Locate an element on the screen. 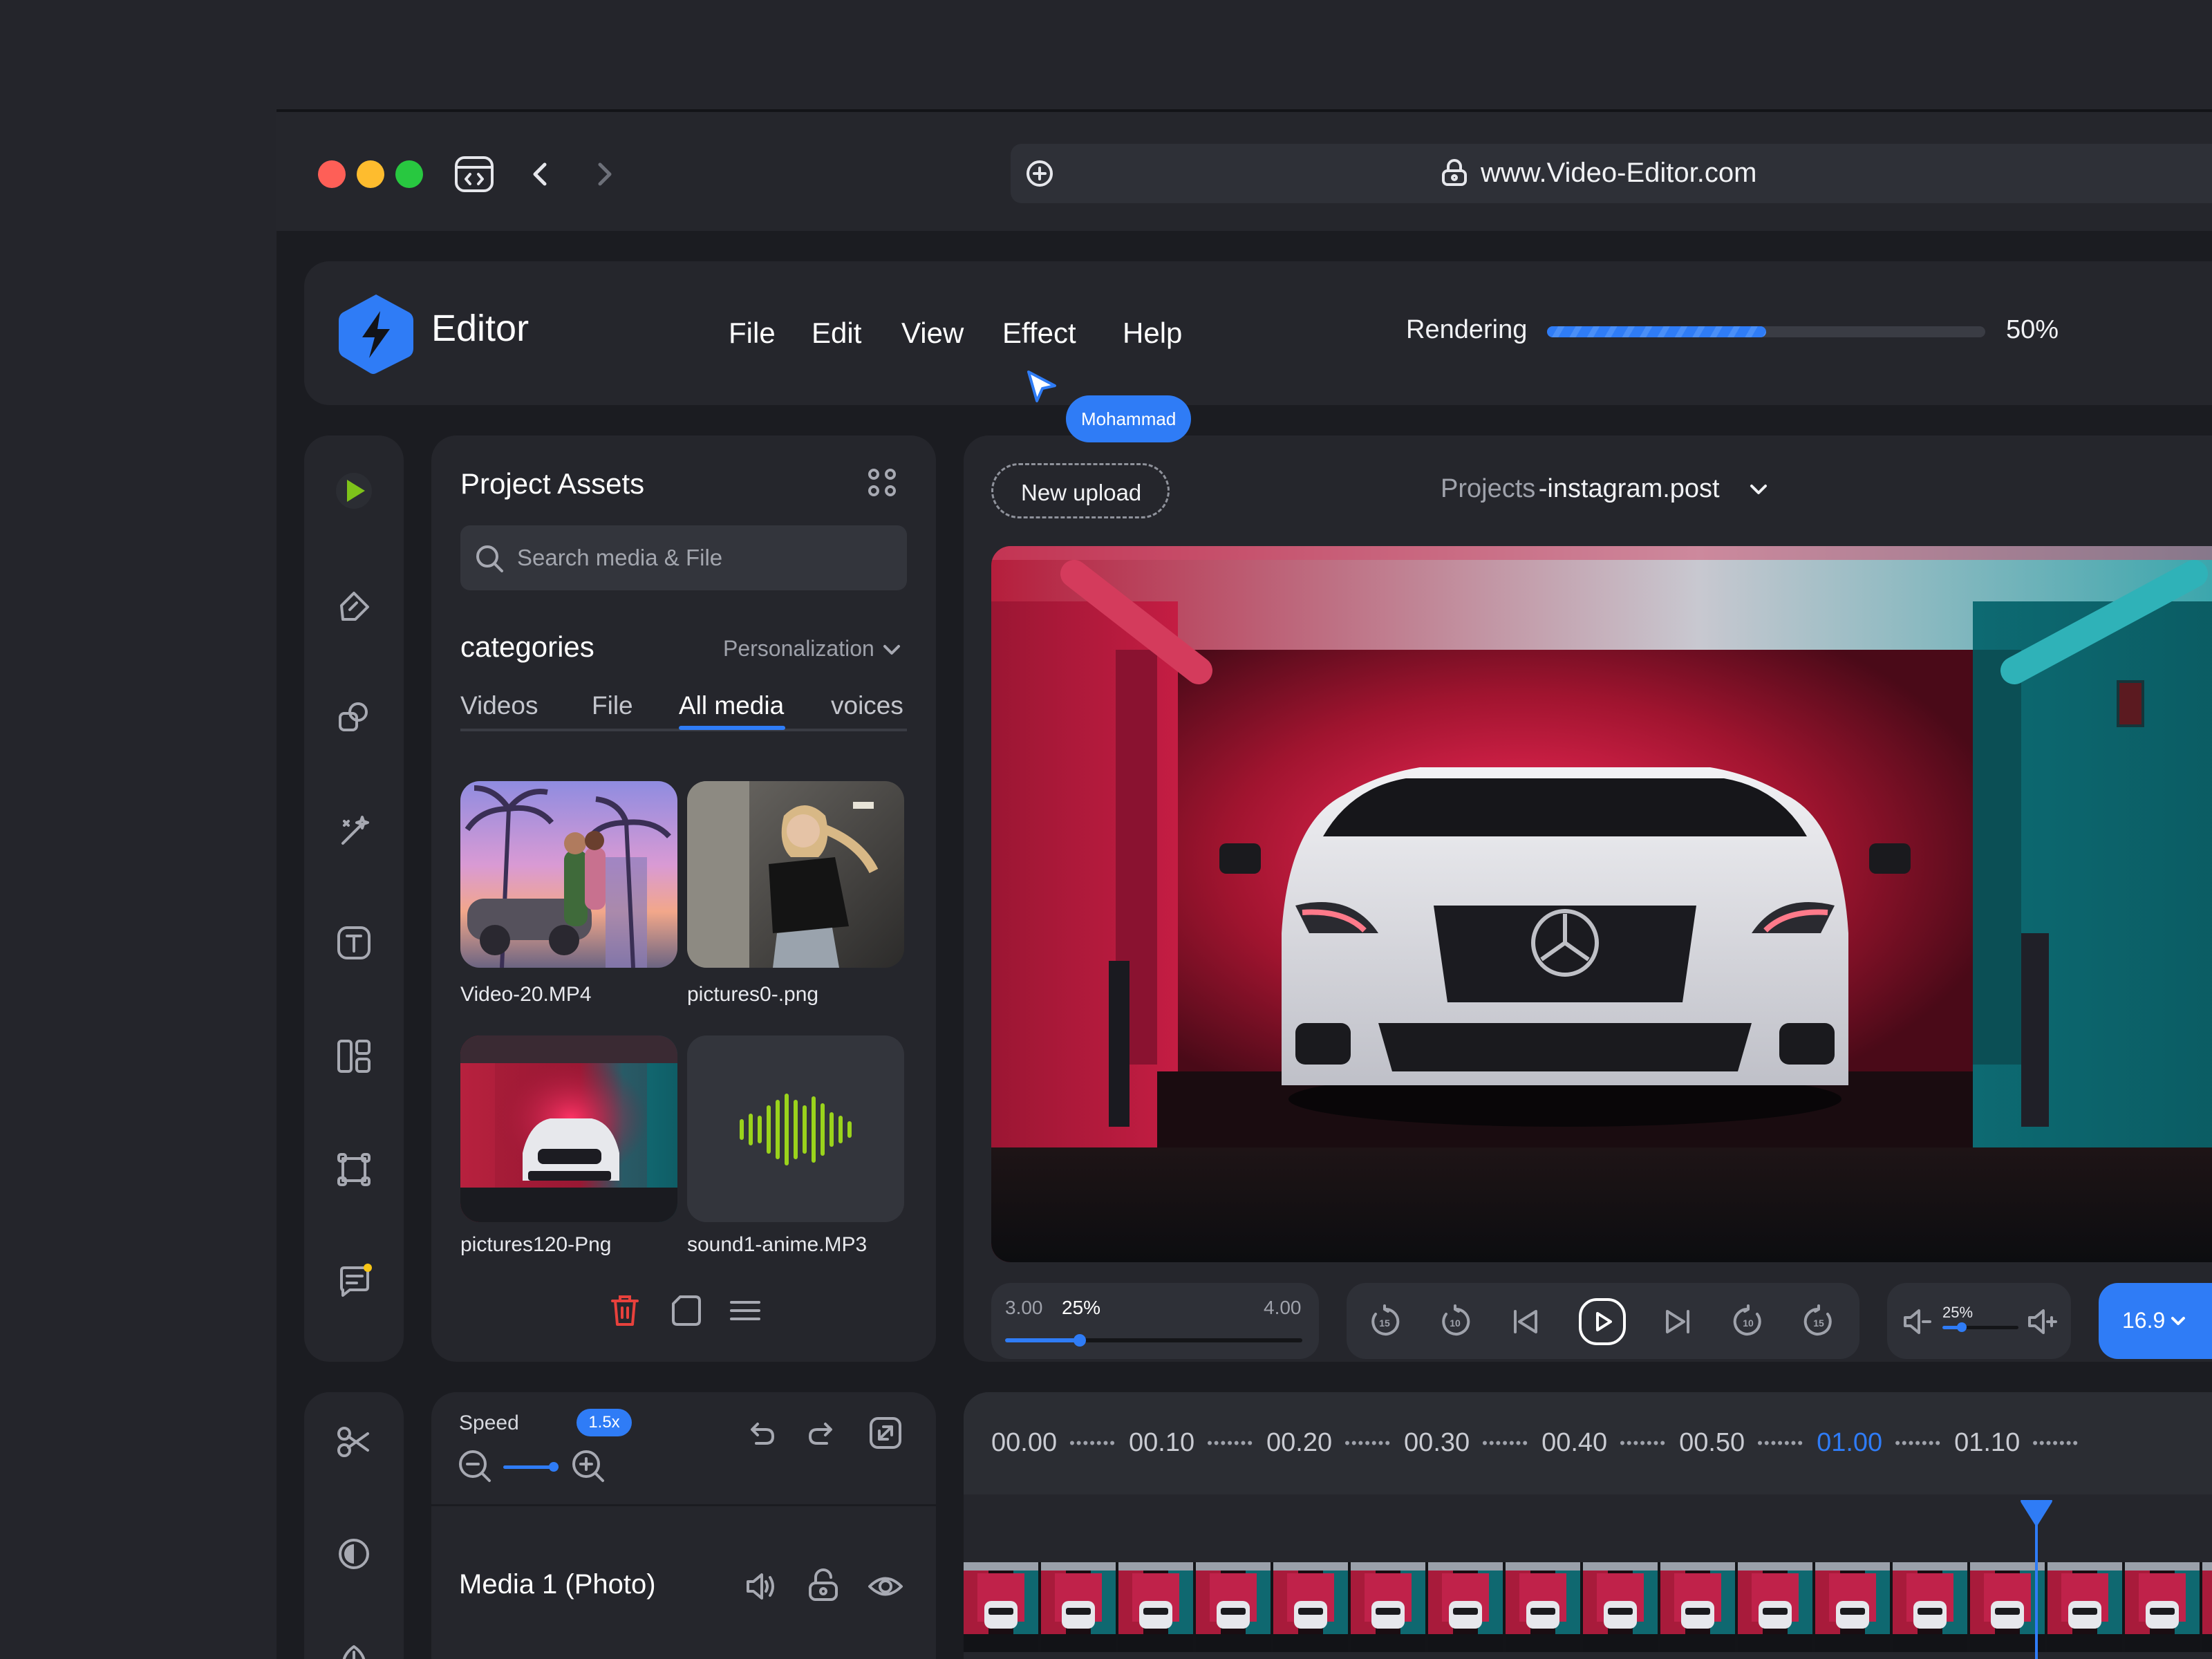 Image resolution: width=2212 pixels, height=1659 pixels. back-icon is located at coordinates (540, 174).